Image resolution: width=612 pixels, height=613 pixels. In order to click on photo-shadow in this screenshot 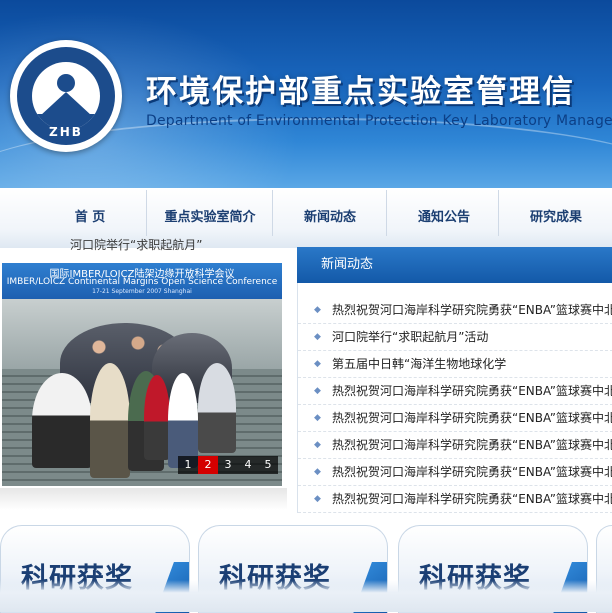, I will do `click(143, 499)`.